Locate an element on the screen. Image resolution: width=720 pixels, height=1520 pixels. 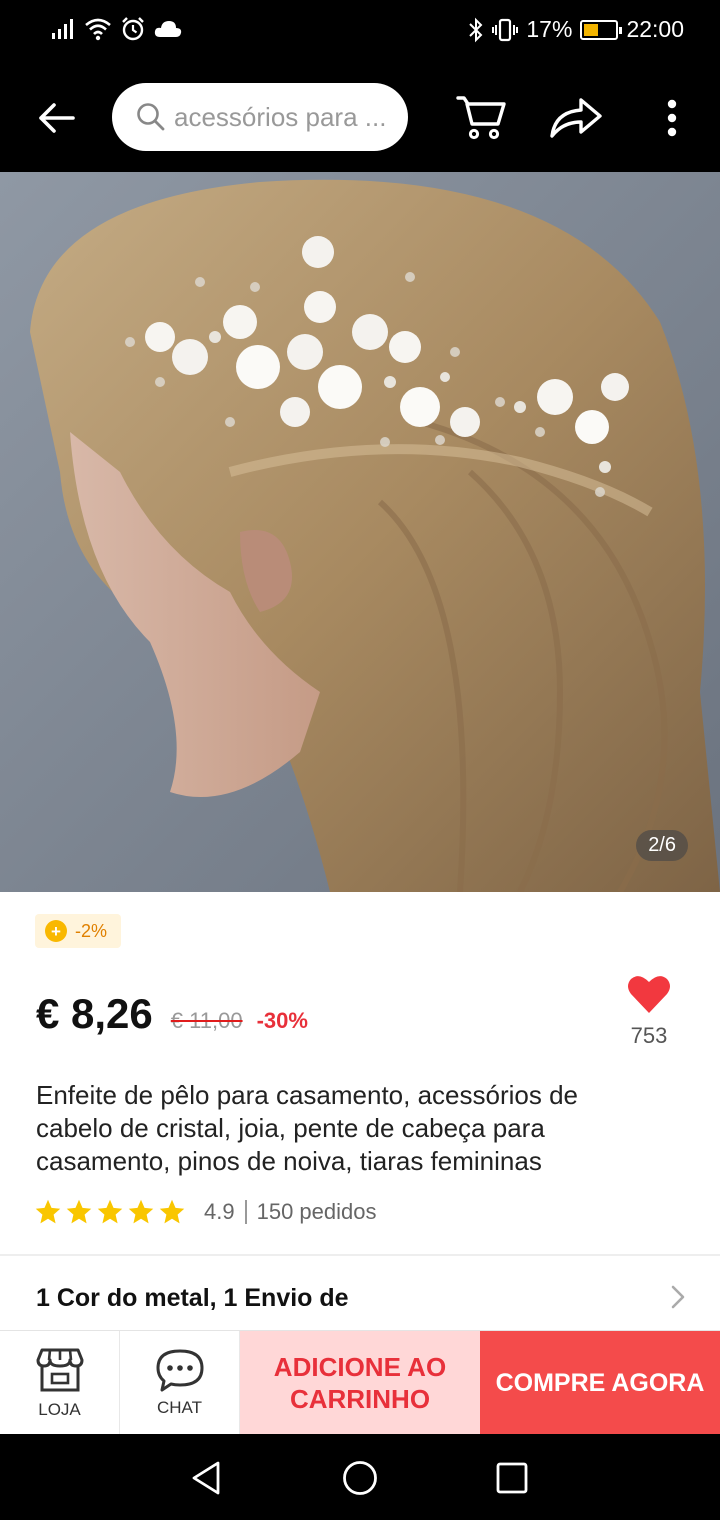
buy-now-button: COMPRE AGORA is located at coordinates (600, 1383).